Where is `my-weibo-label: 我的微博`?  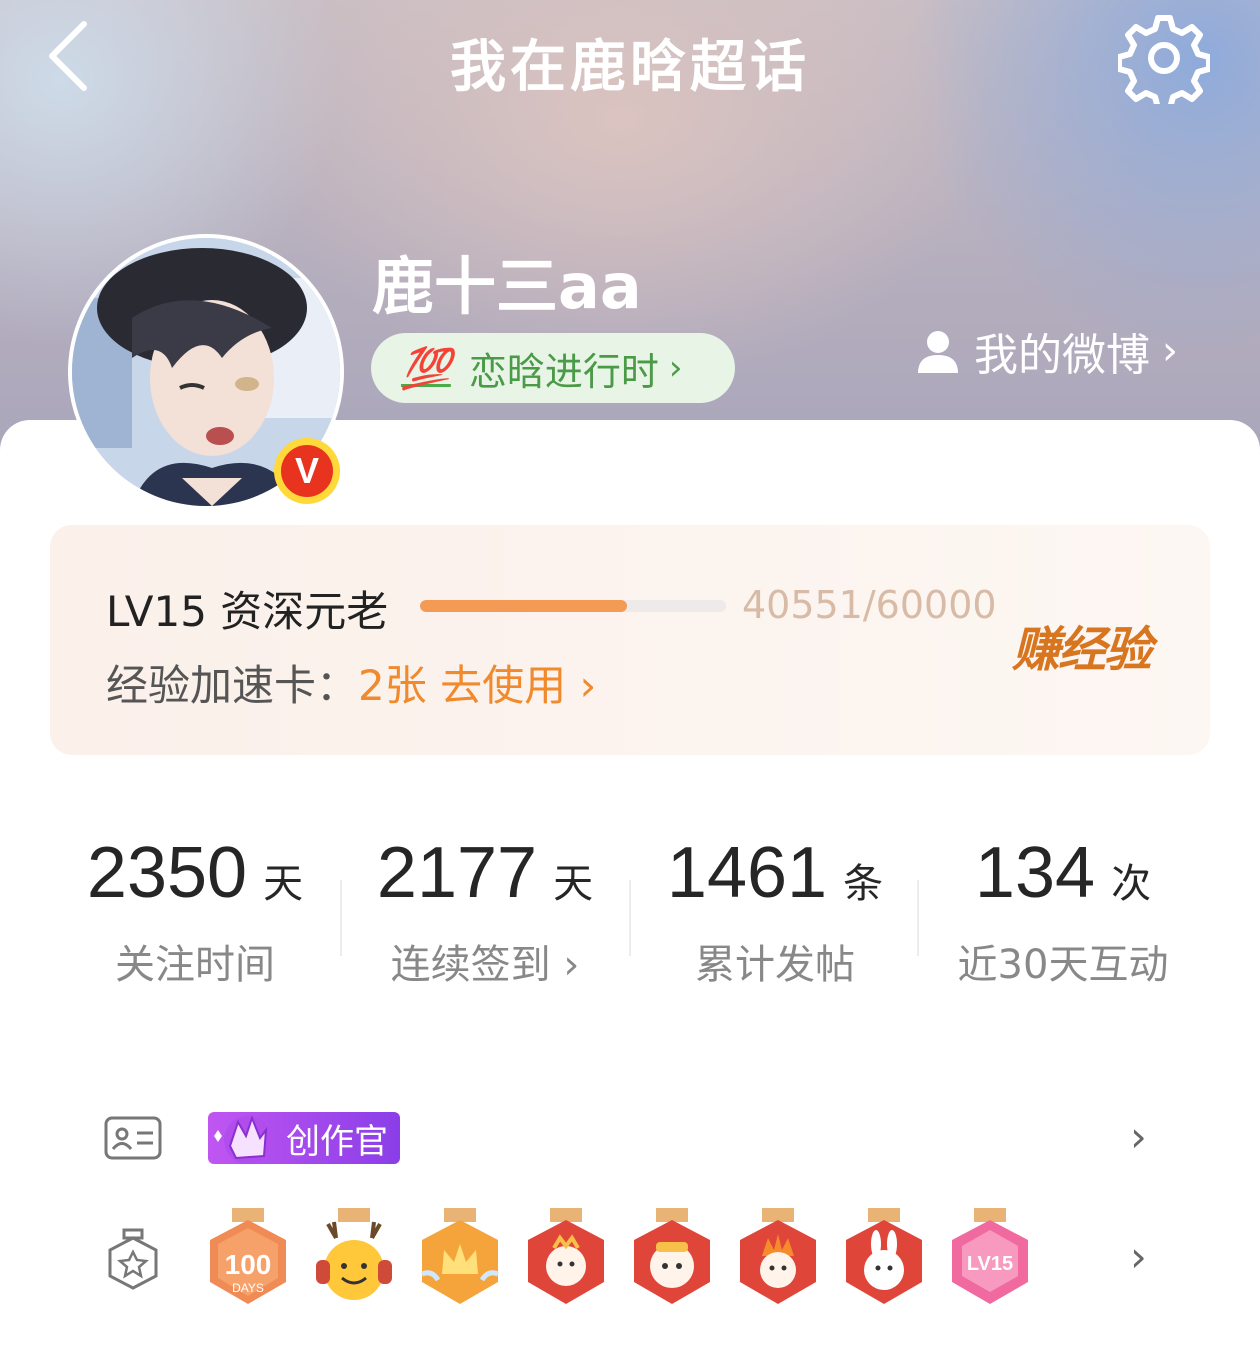 my-weibo-label: 我的微博 is located at coordinates (1062, 355).